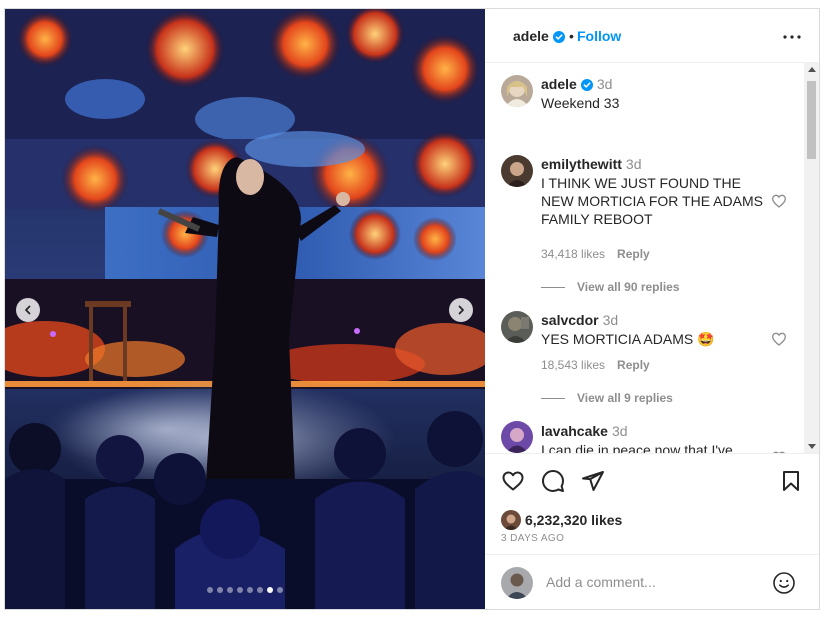 This screenshot has width=830, height=620. Describe the element at coordinates (559, 84) in the screenshot. I see `caption-username-text: adele` at that location.